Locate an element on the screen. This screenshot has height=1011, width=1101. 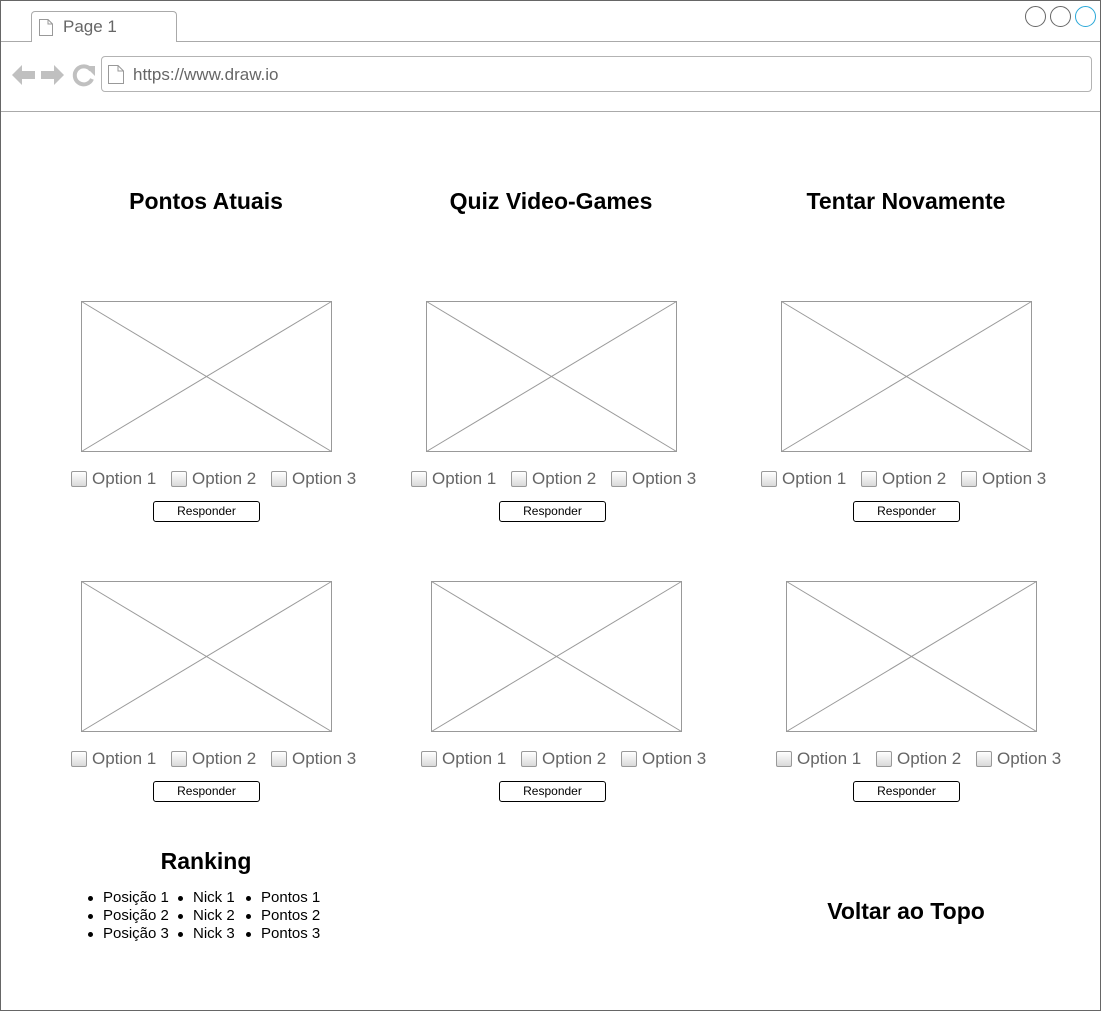
tab-page-1: Page 1 is located at coordinates (104, 26).